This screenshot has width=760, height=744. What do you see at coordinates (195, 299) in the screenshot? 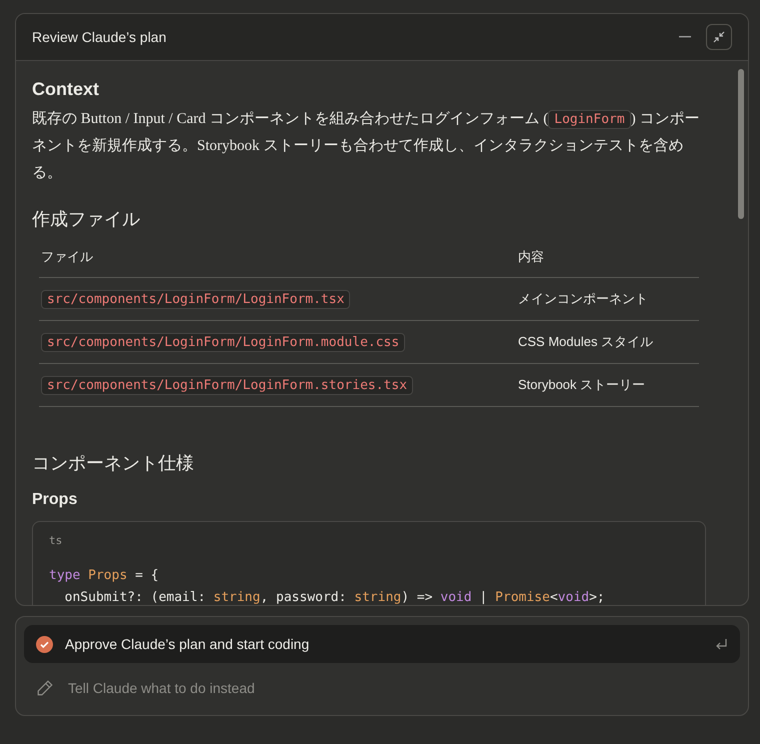
I see `file-path: src/components/LoginForm/LoginForm.tsx` at bounding box center [195, 299].